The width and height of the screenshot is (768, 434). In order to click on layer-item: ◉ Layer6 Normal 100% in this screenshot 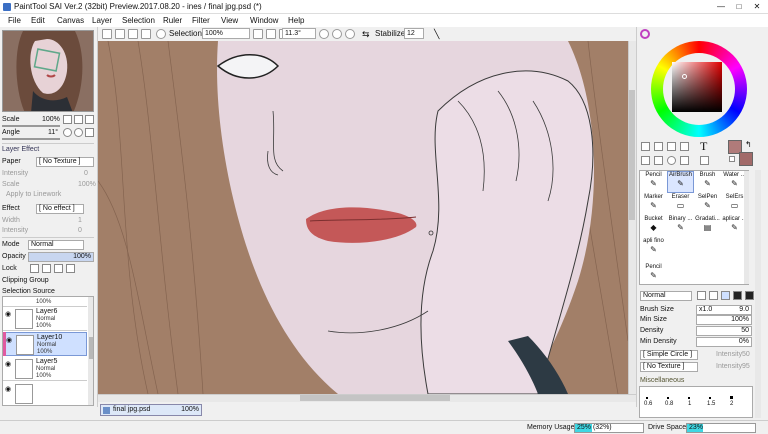, I will do `click(45, 319)`.